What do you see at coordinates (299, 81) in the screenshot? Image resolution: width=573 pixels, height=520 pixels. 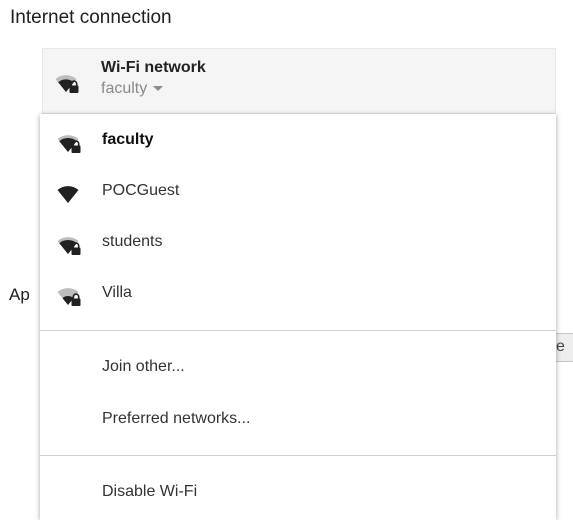 I see `wifi-network-selector: Wi-Fi network faculty` at bounding box center [299, 81].